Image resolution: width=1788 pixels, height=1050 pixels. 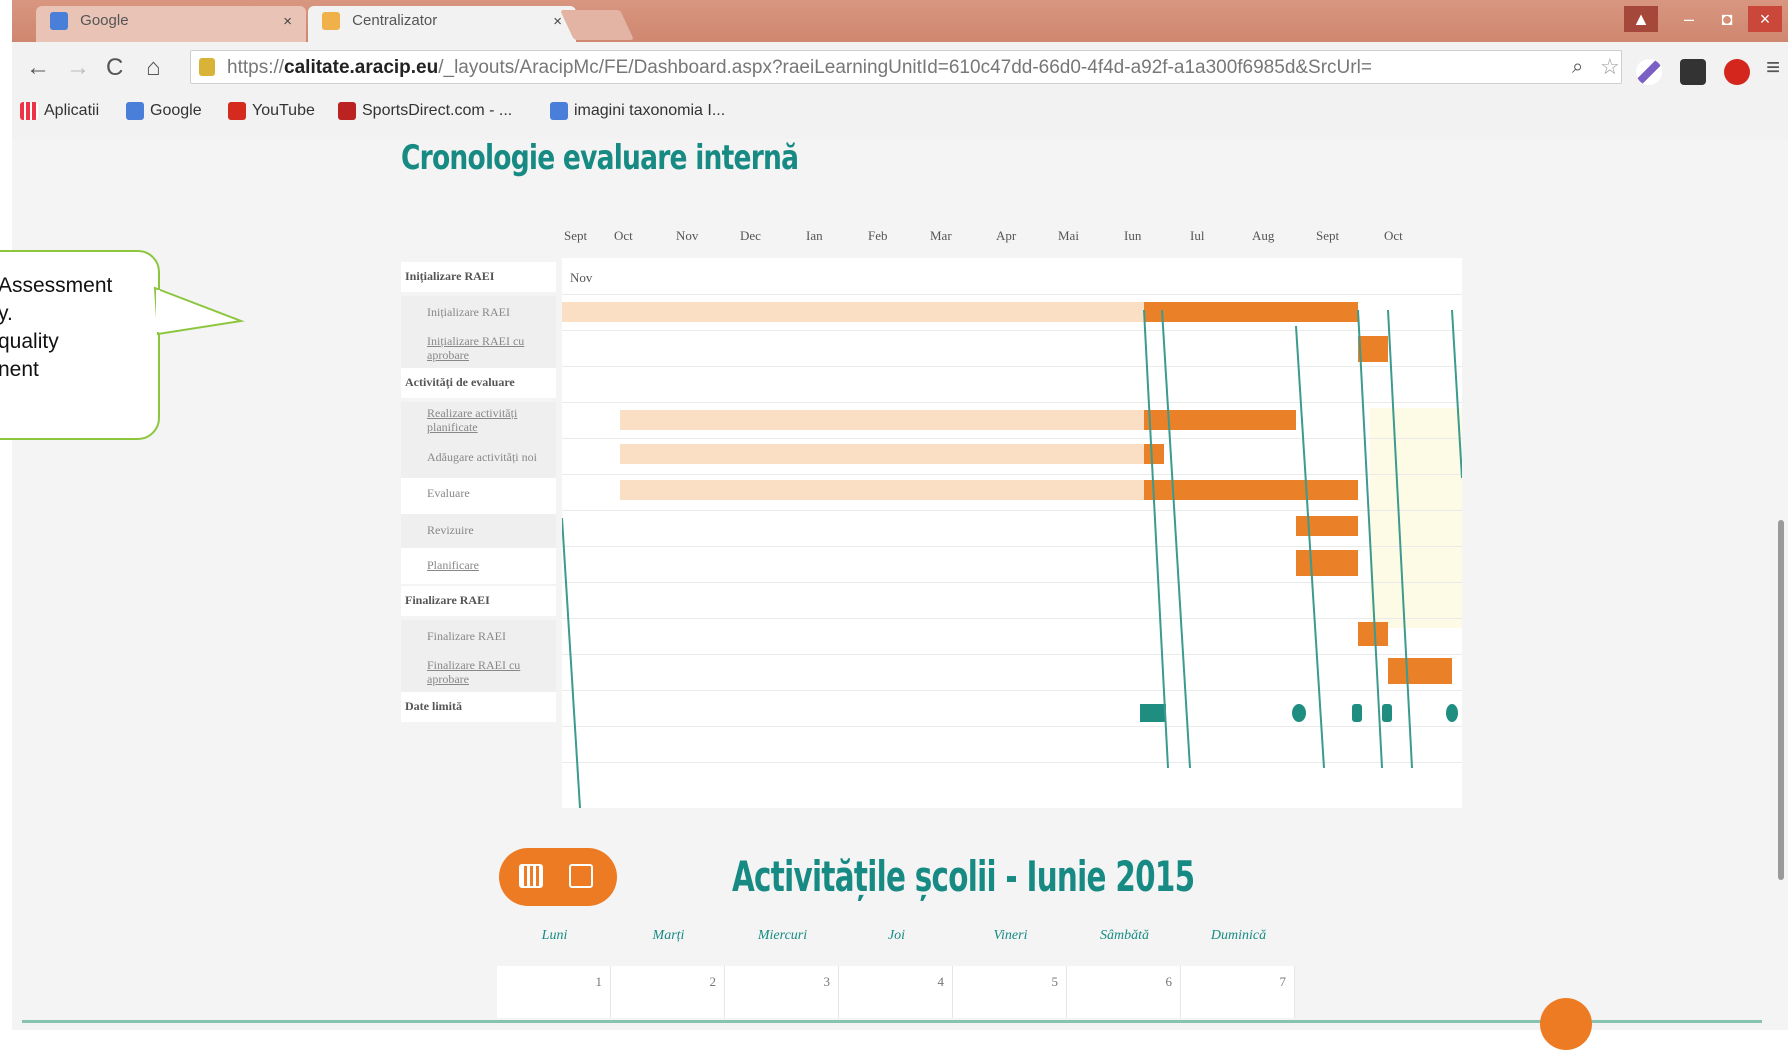 I want to click on calendar-day-header: Marți, so click(x=668, y=935).